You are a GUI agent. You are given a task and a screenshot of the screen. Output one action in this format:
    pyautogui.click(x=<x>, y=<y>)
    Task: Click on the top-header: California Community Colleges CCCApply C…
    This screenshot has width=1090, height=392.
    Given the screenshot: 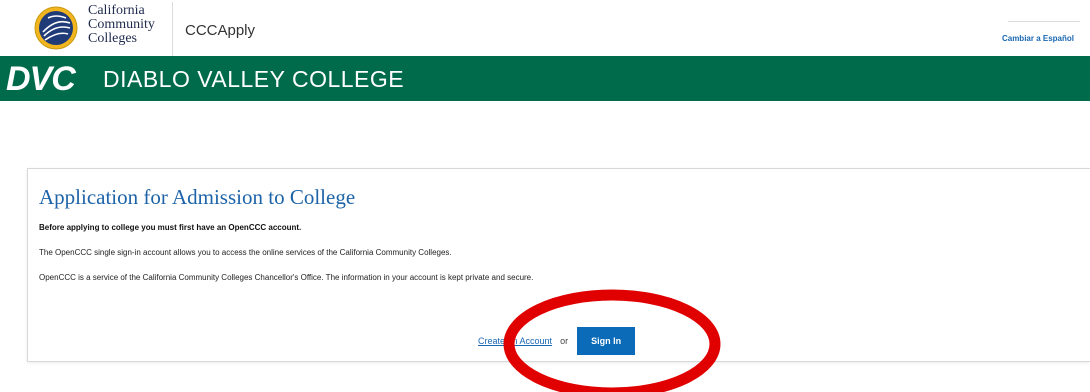 What is the action you would take?
    pyautogui.click(x=545, y=28)
    